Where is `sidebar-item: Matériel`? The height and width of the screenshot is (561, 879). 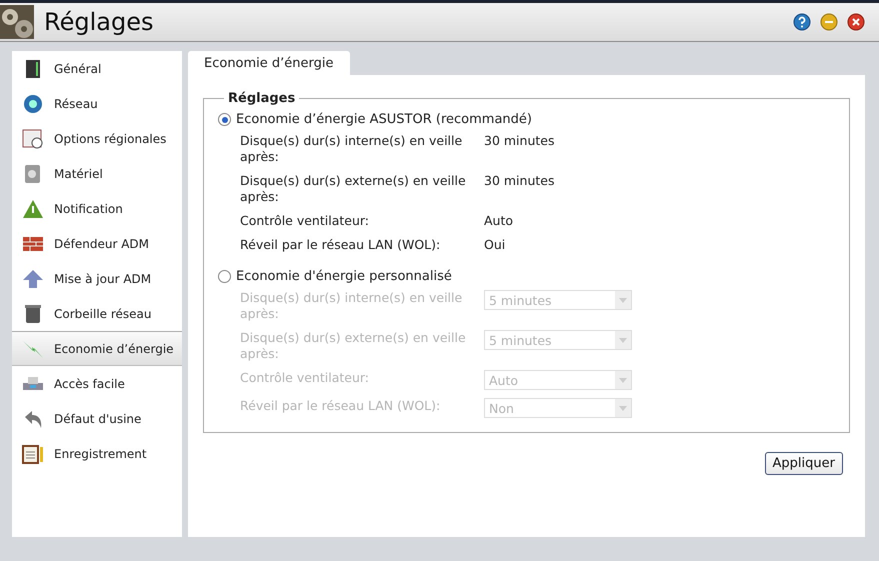 sidebar-item: Matériel is located at coordinates (97, 173).